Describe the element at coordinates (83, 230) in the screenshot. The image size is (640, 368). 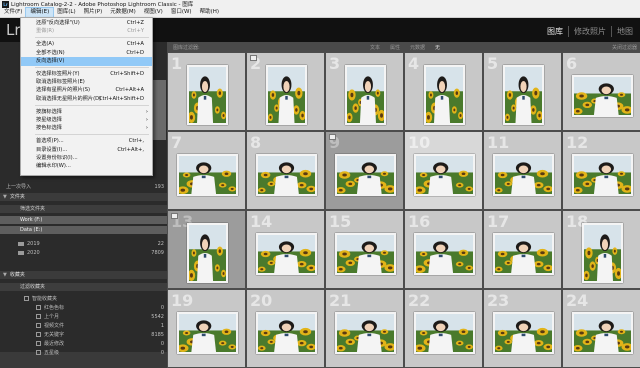
I see `left-panel-row: Data (E:)` at that location.